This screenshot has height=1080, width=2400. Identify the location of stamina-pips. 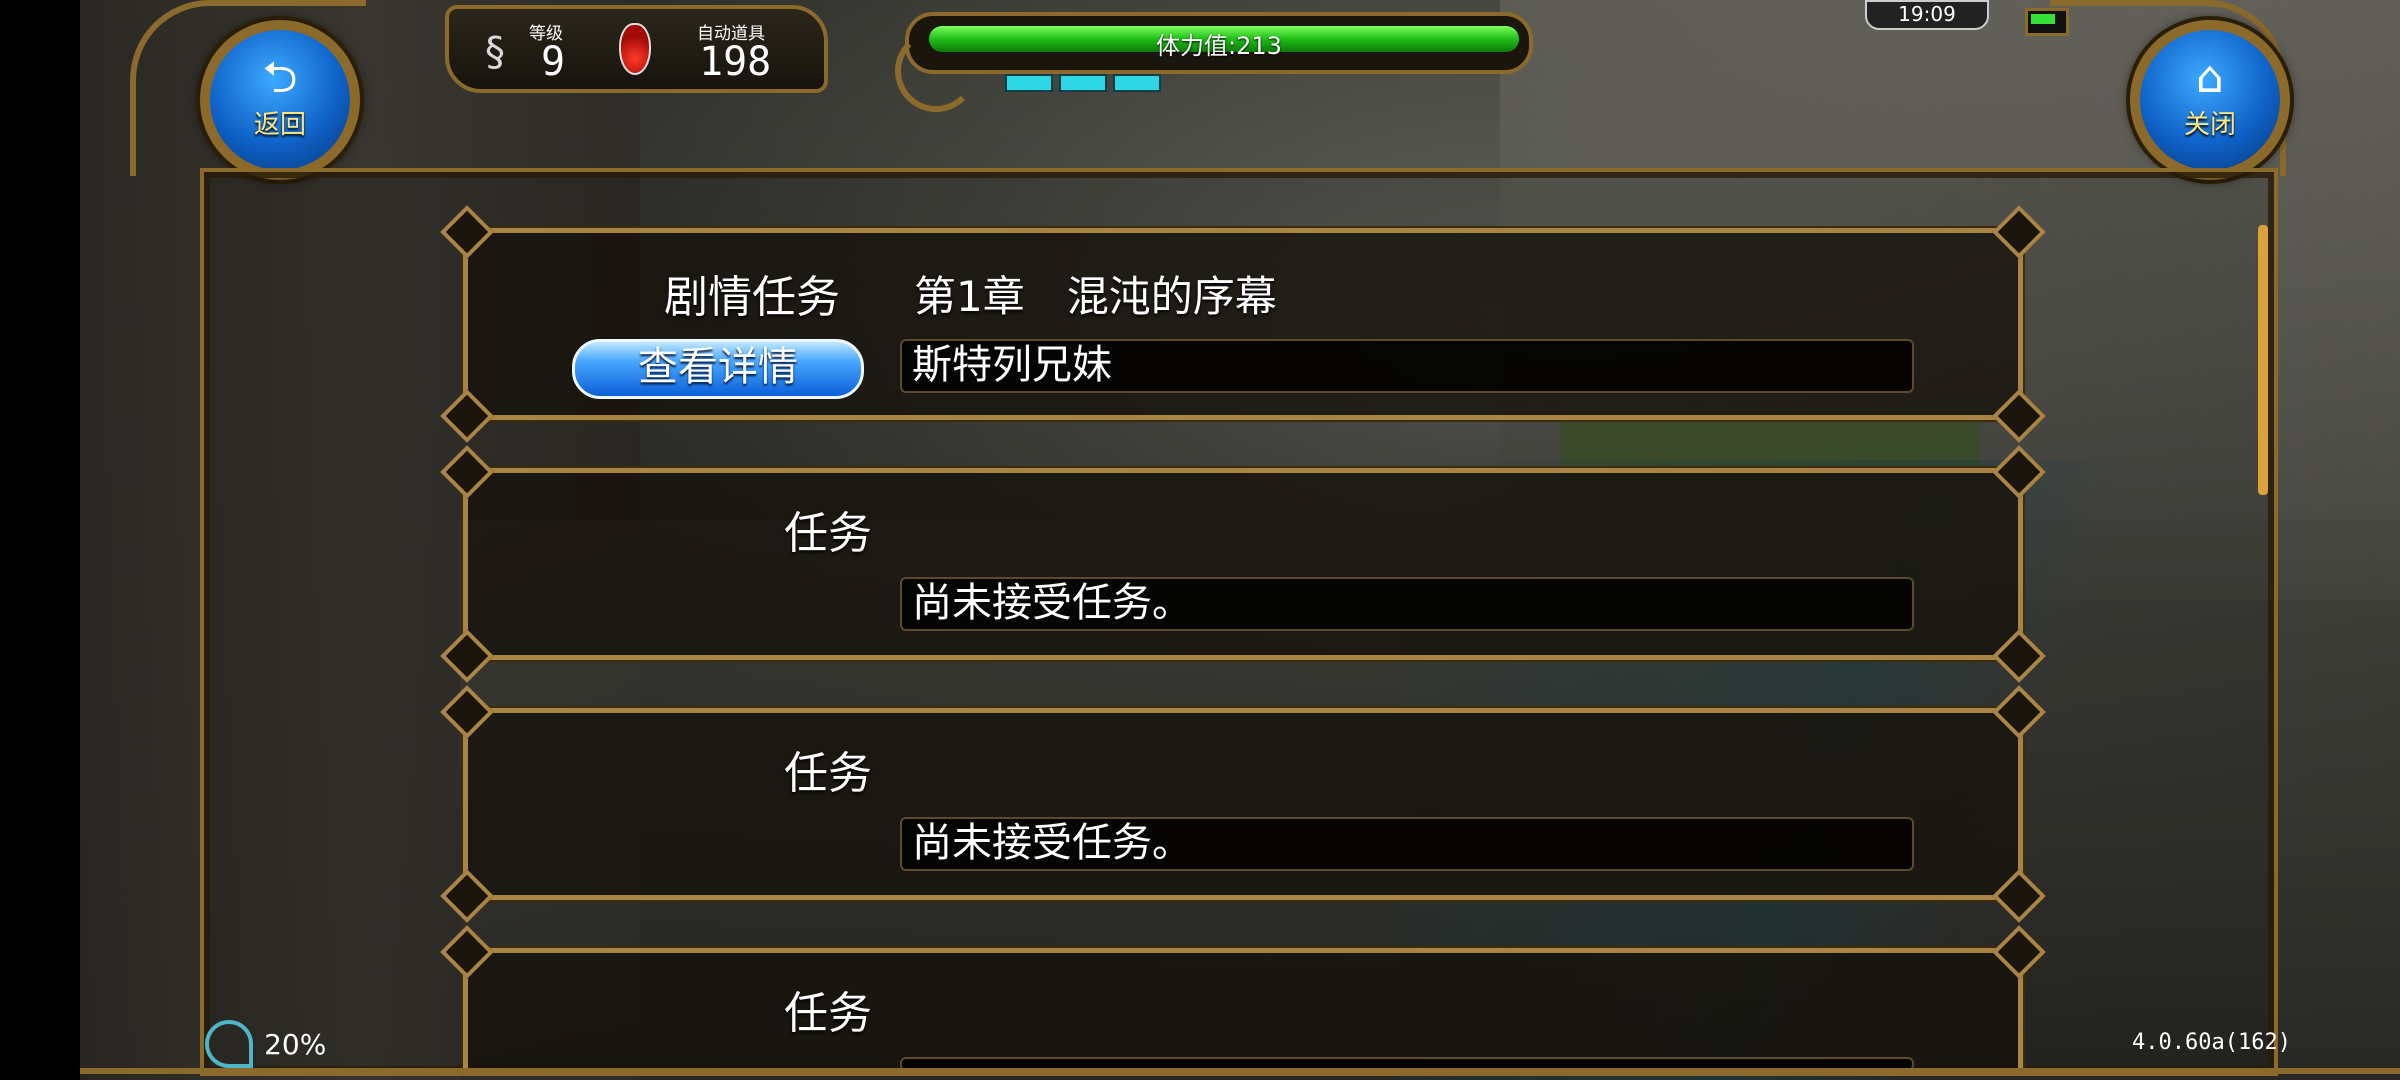
(1086, 85).